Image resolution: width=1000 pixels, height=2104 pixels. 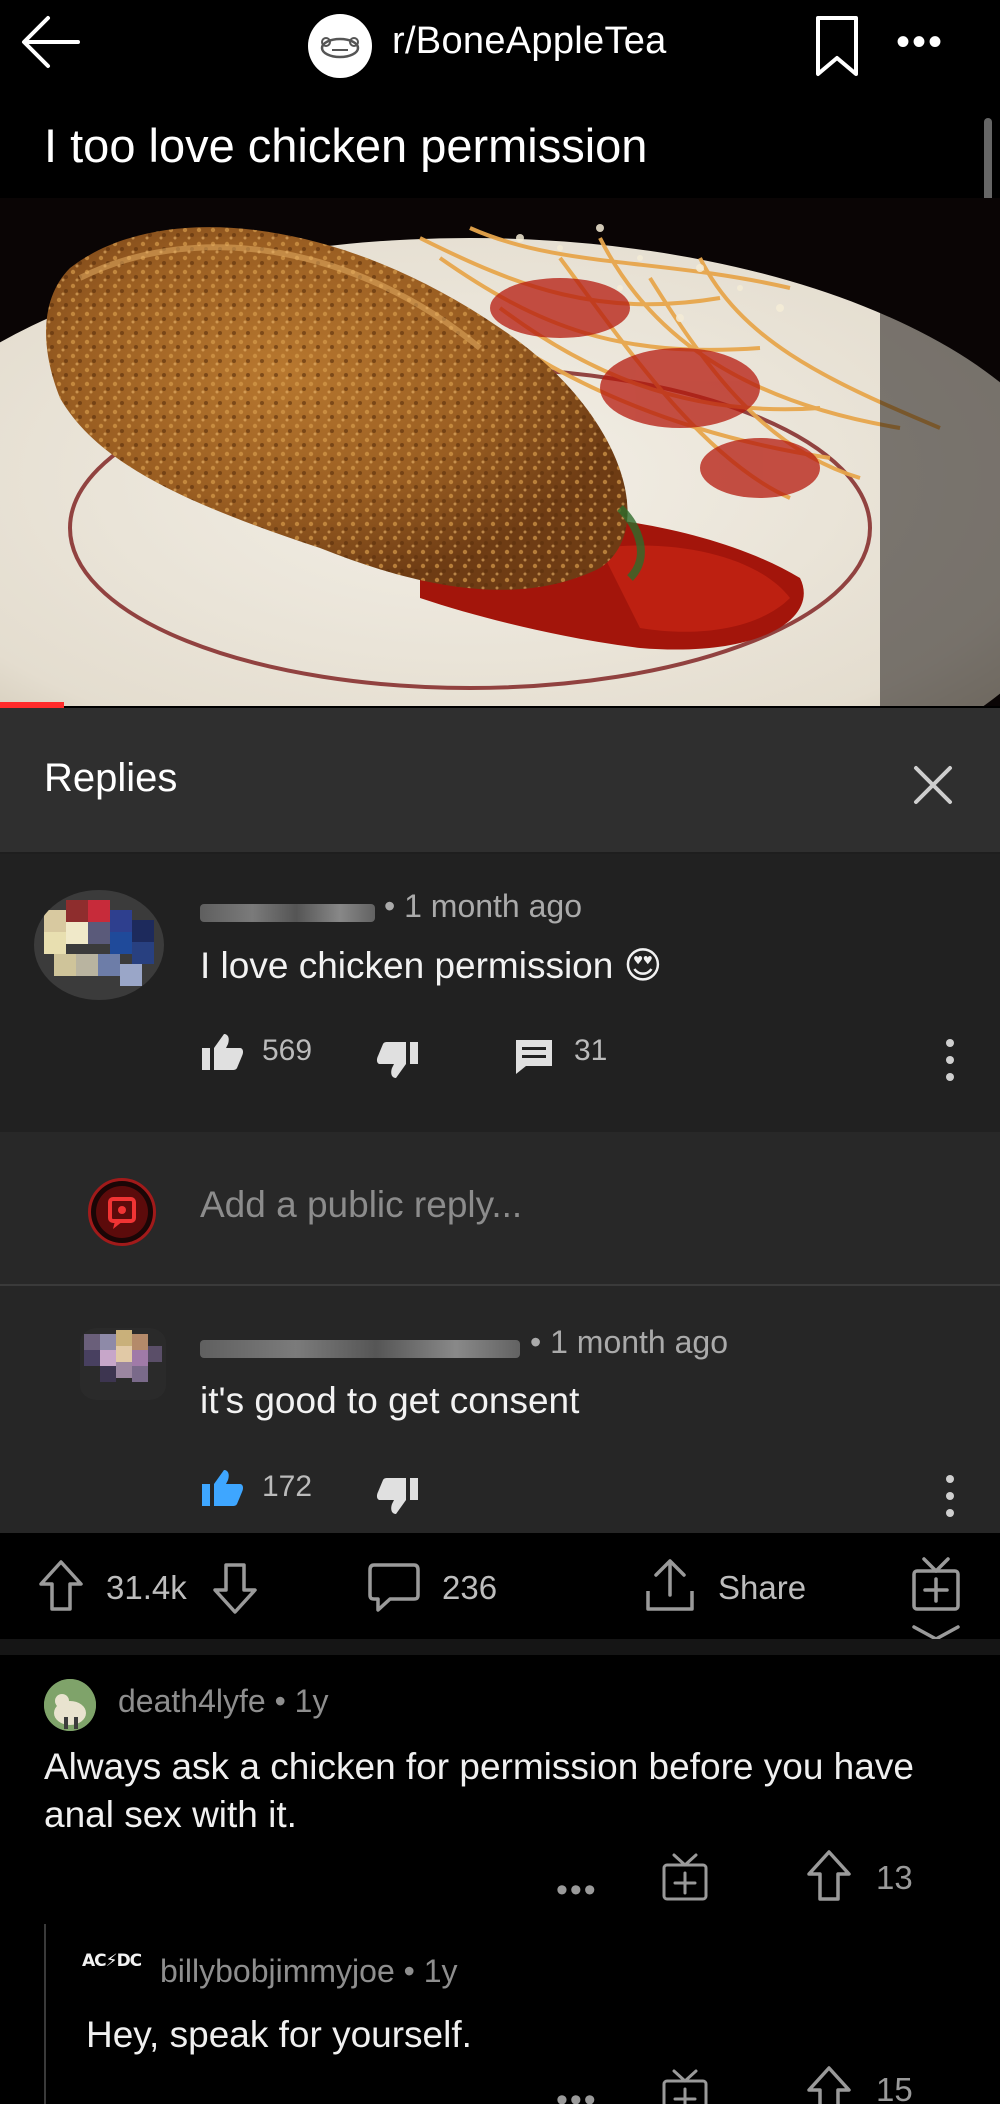 What do you see at coordinates (146, 1587) in the screenshot?
I see `upvote-count: 31.4k` at bounding box center [146, 1587].